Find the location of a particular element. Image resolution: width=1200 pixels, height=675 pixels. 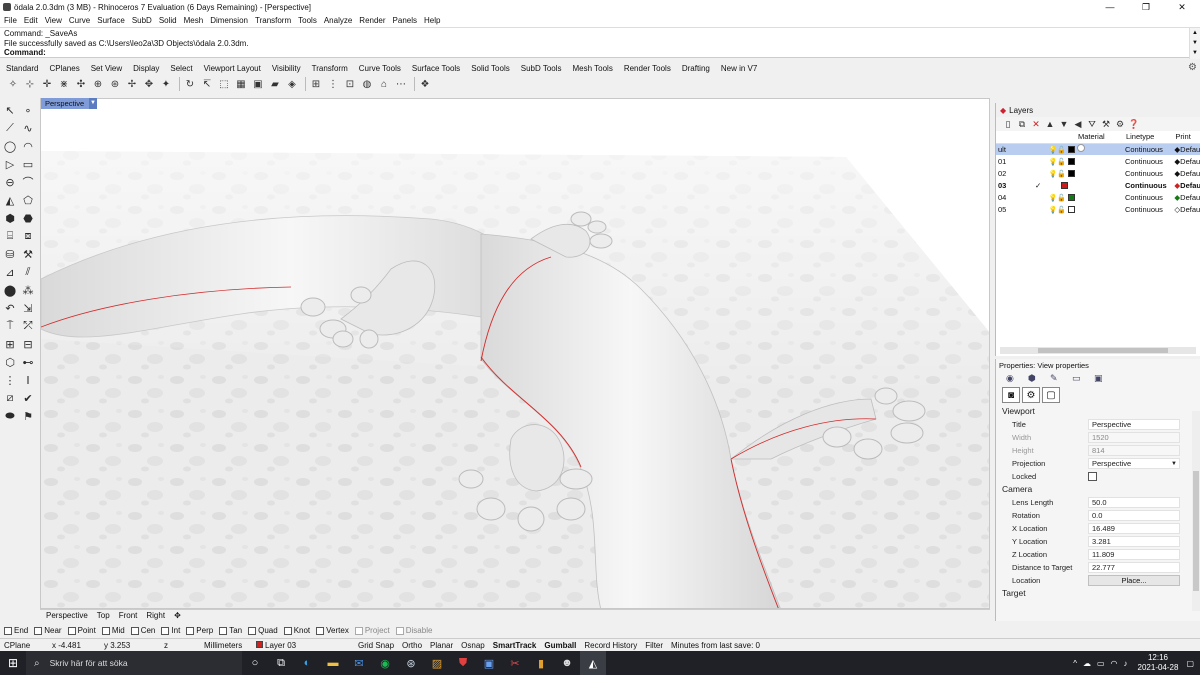

new-sublayer-icon: ⧉ is located at coordinates (1022, 124).